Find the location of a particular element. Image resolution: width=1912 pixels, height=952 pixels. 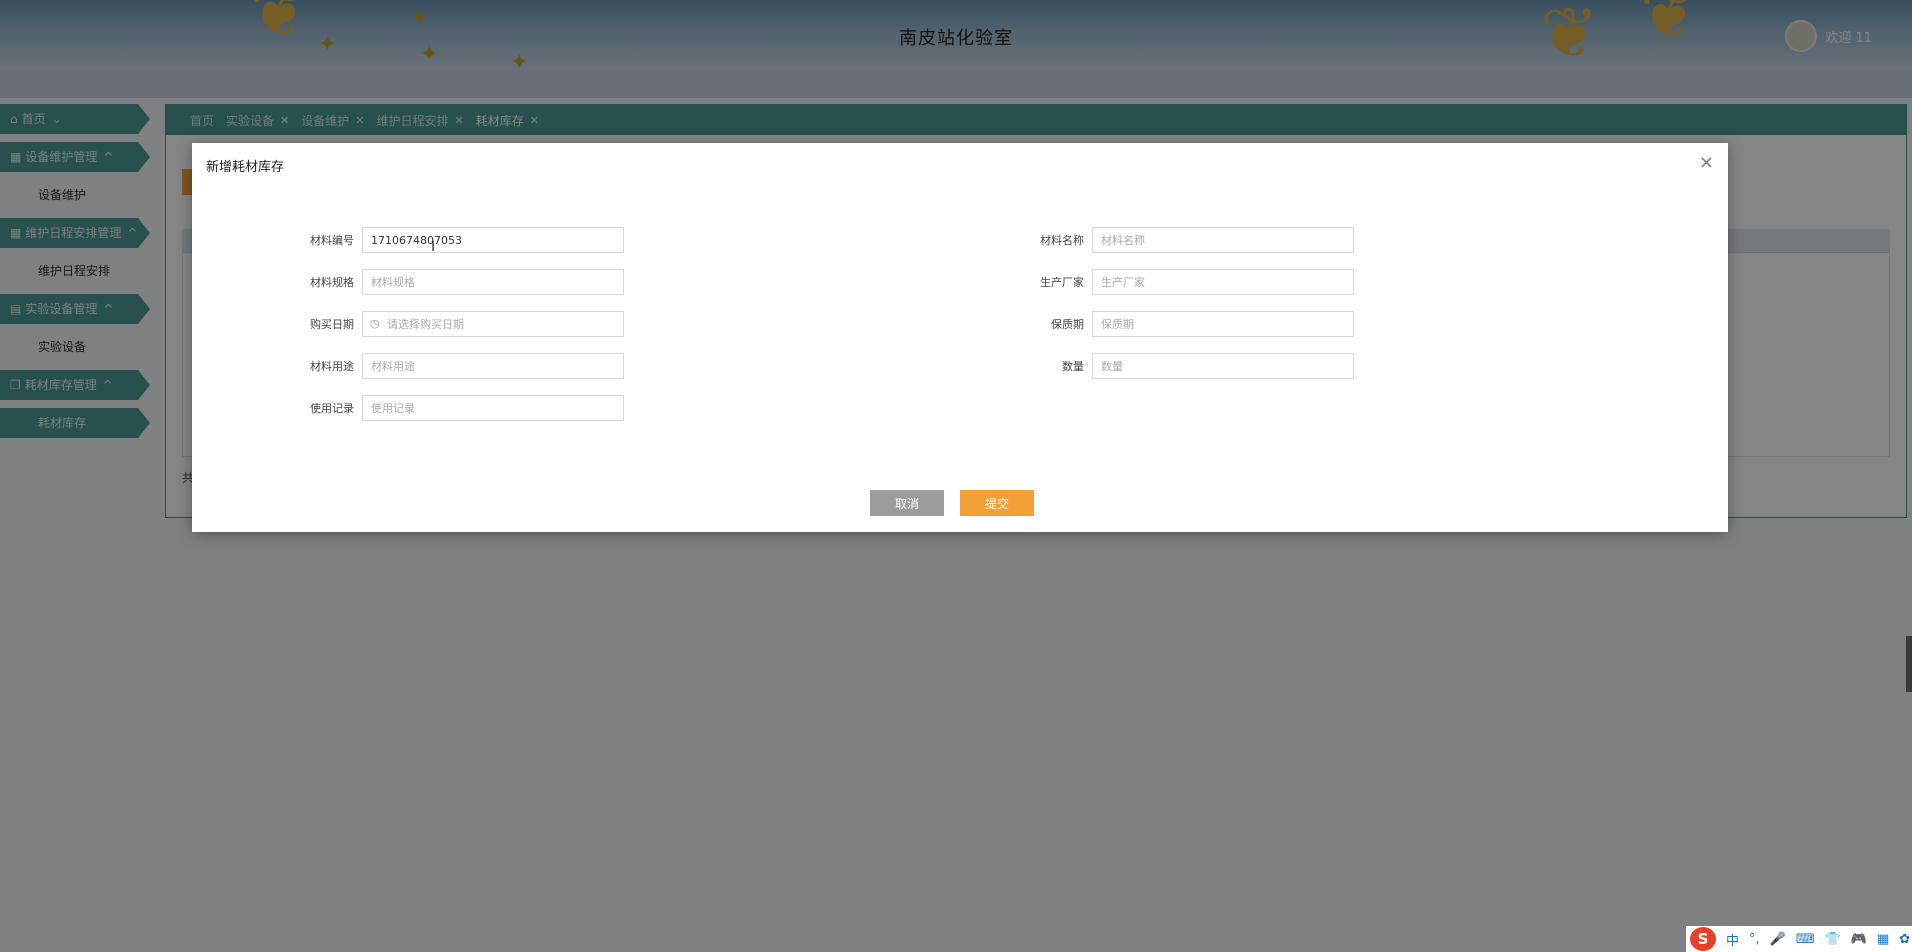

field-row-usage: 材料用途 is located at coordinates (453, 366).